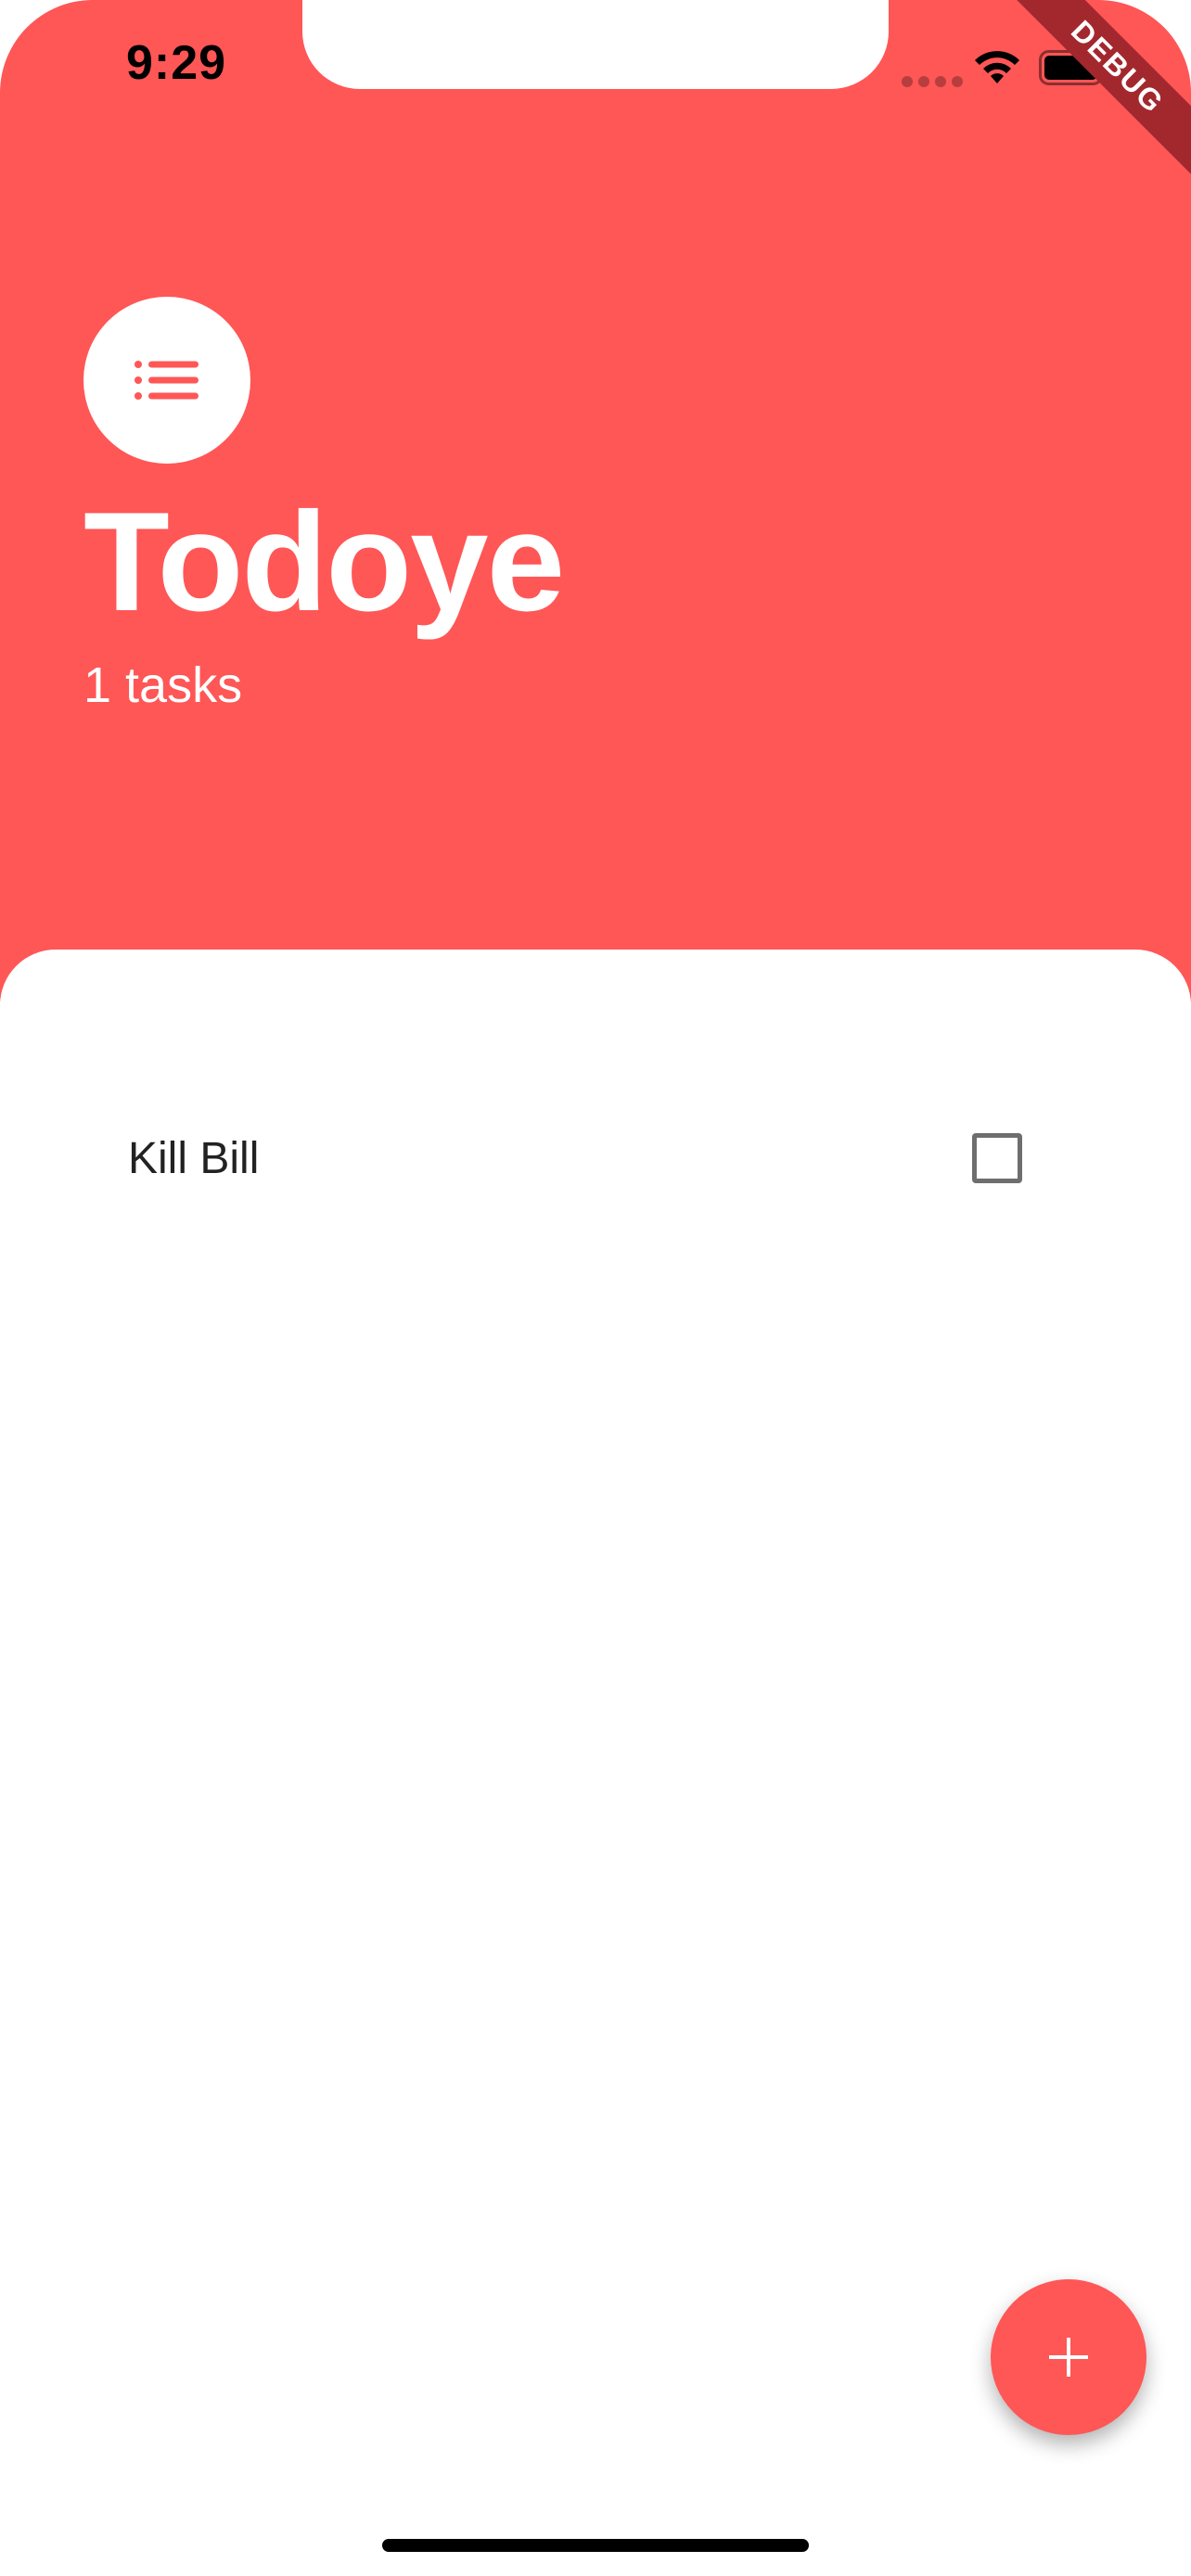 This screenshot has width=1191, height=2576. What do you see at coordinates (1073, 67) in the screenshot?
I see `battery-icon` at bounding box center [1073, 67].